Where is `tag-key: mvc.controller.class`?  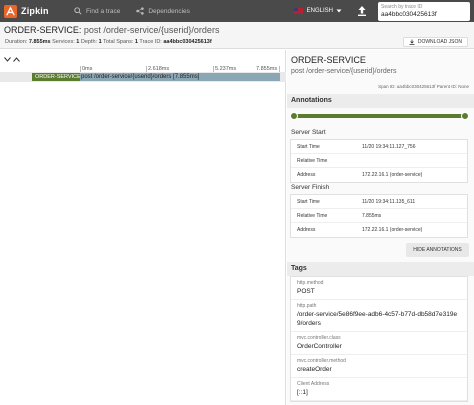 tag-key: mvc.controller.class is located at coordinates (319, 338).